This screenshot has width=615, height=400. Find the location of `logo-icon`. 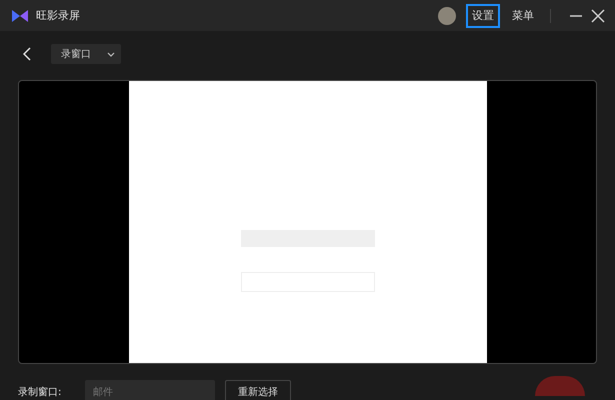

logo-icon is located at coordinates (20, 16).